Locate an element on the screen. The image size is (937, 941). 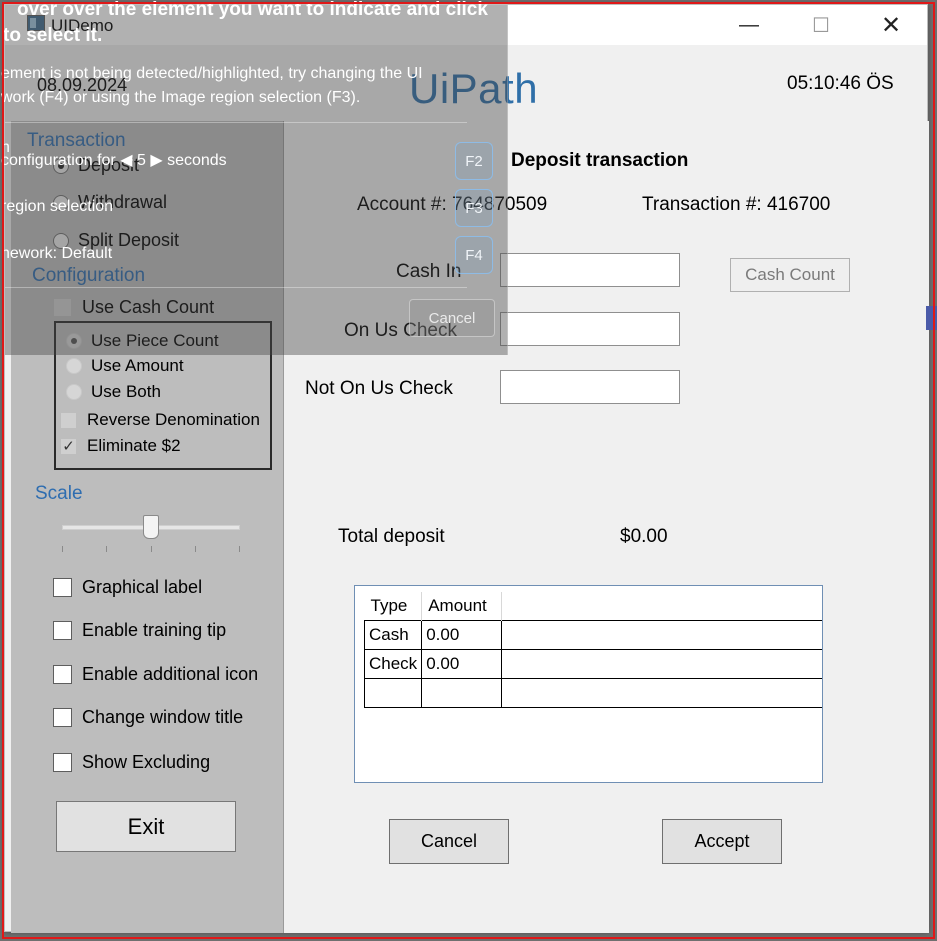
table-row: Check 0.00 is located at coordinates (592, 663).